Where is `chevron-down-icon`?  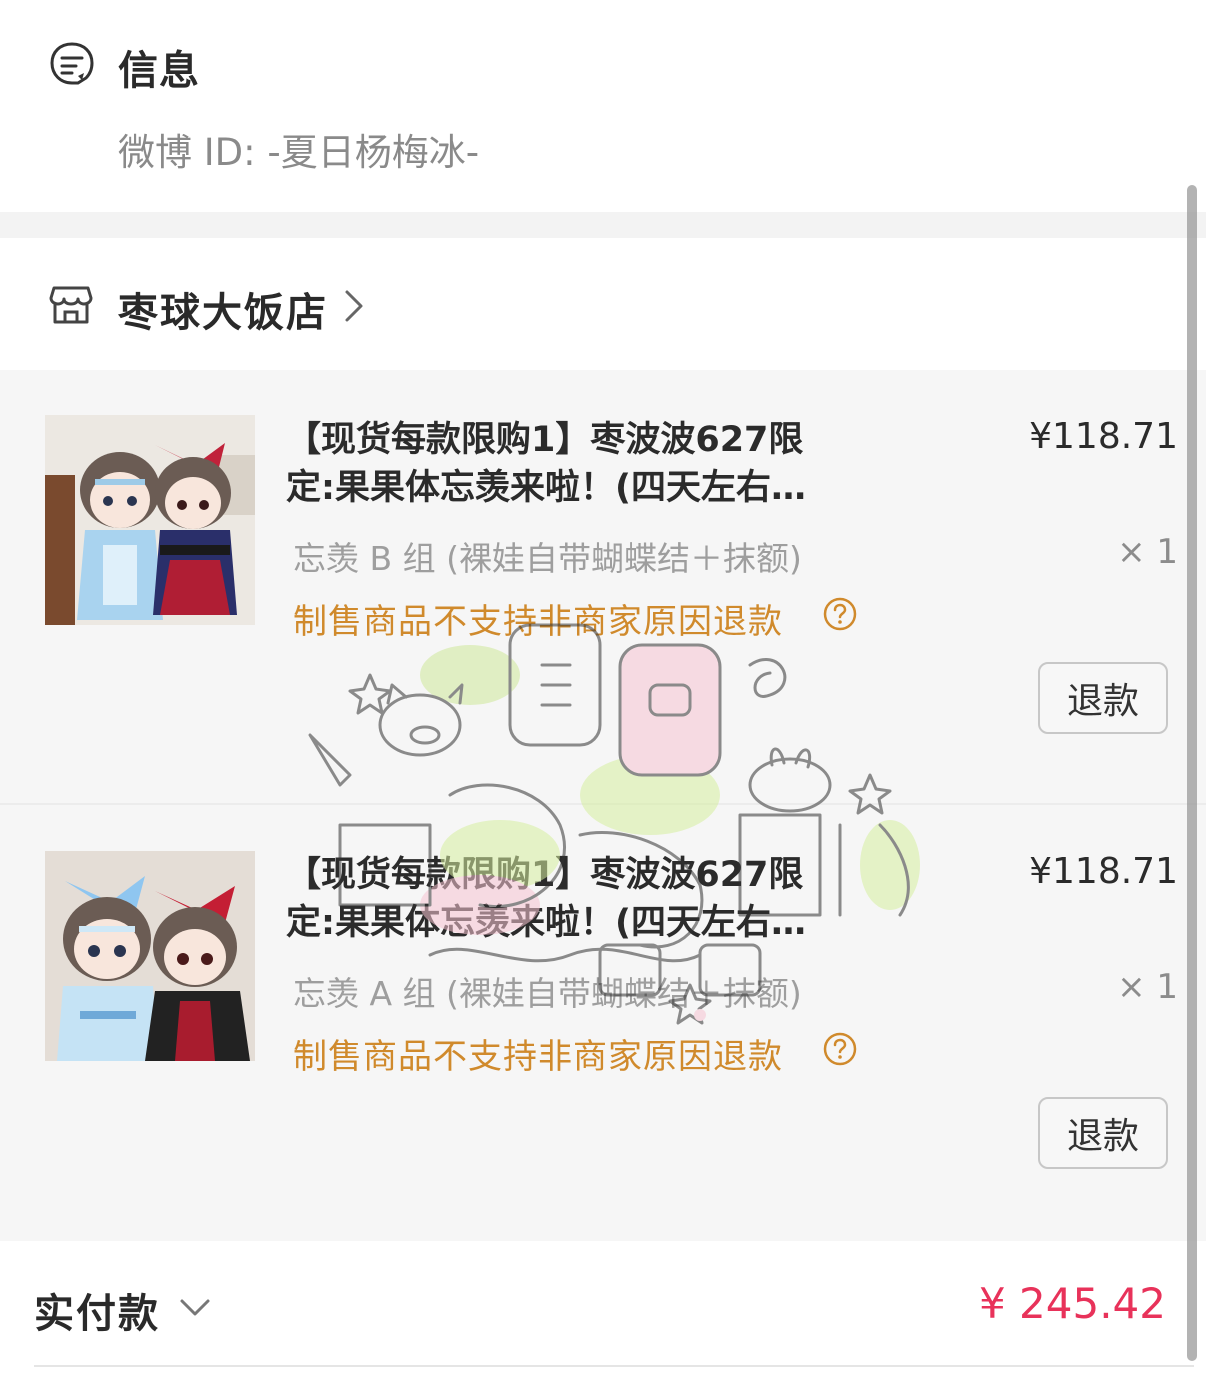 chevron-down-icon is located at coordinates (195, 1308).